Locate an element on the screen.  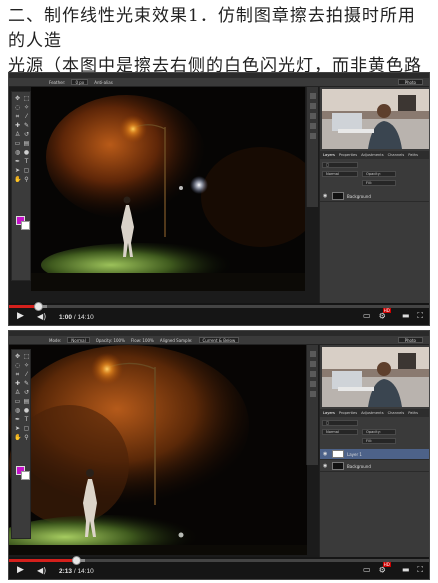
move-tool-icon: ✥ is located at coordinates (17, 356).